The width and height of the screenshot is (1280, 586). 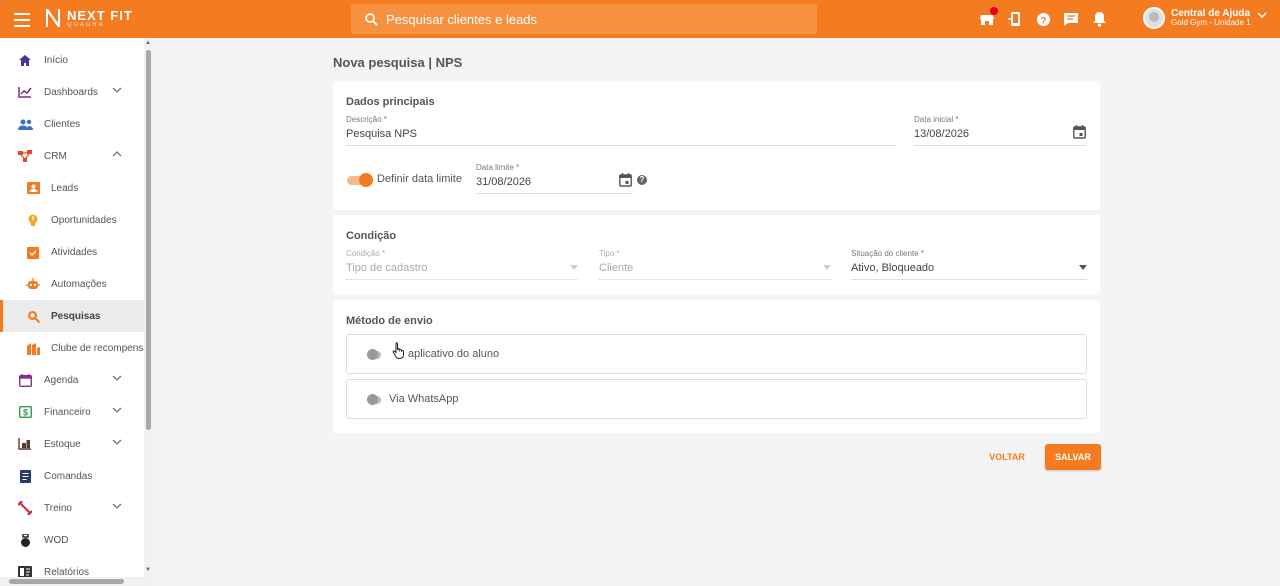 I want to click on sidebar-item-atividades: Atividades, so click(x=72, y=252).